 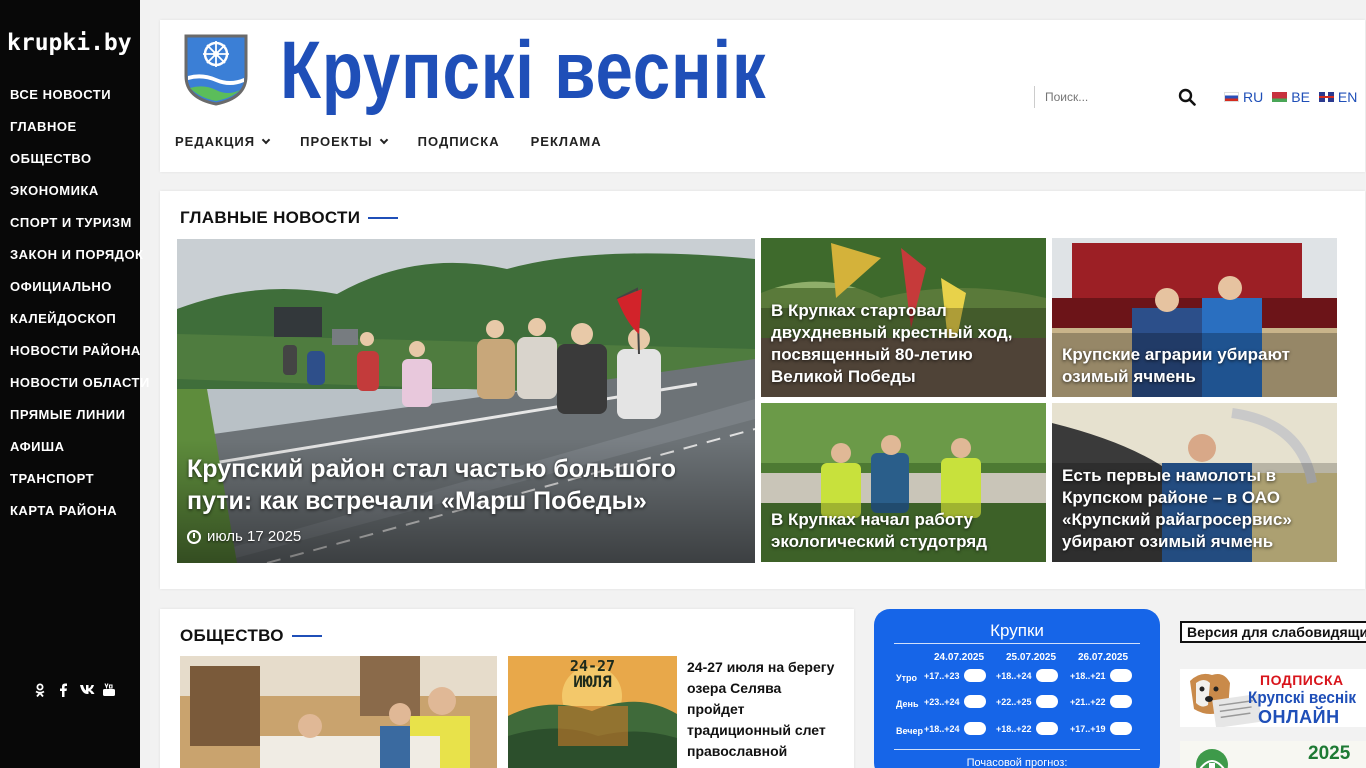 What do you see at coordinates (942, 675) in the screenshot?
I see `weather-temp: +17..+23` at bounding box center [942, 675].